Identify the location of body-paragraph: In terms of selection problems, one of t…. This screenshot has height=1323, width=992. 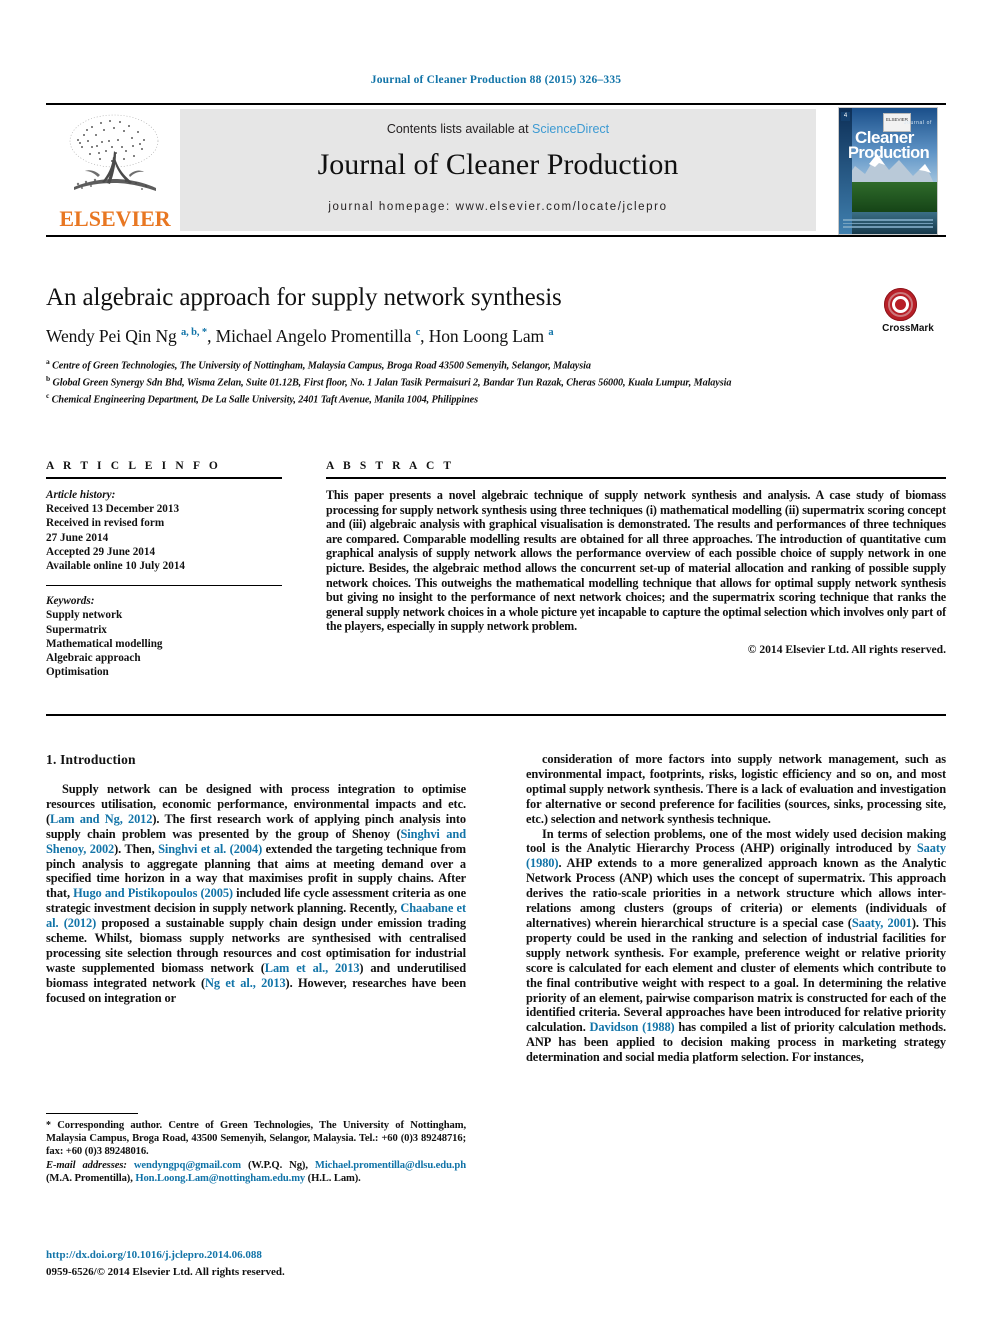
(736, 945).